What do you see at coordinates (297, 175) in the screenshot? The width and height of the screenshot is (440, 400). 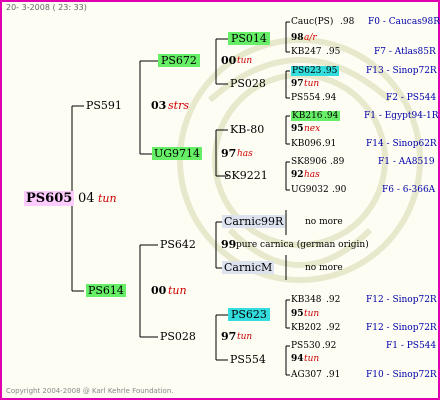 I see `g3-sk9221-year: 92` at bounding box center [297, 175].